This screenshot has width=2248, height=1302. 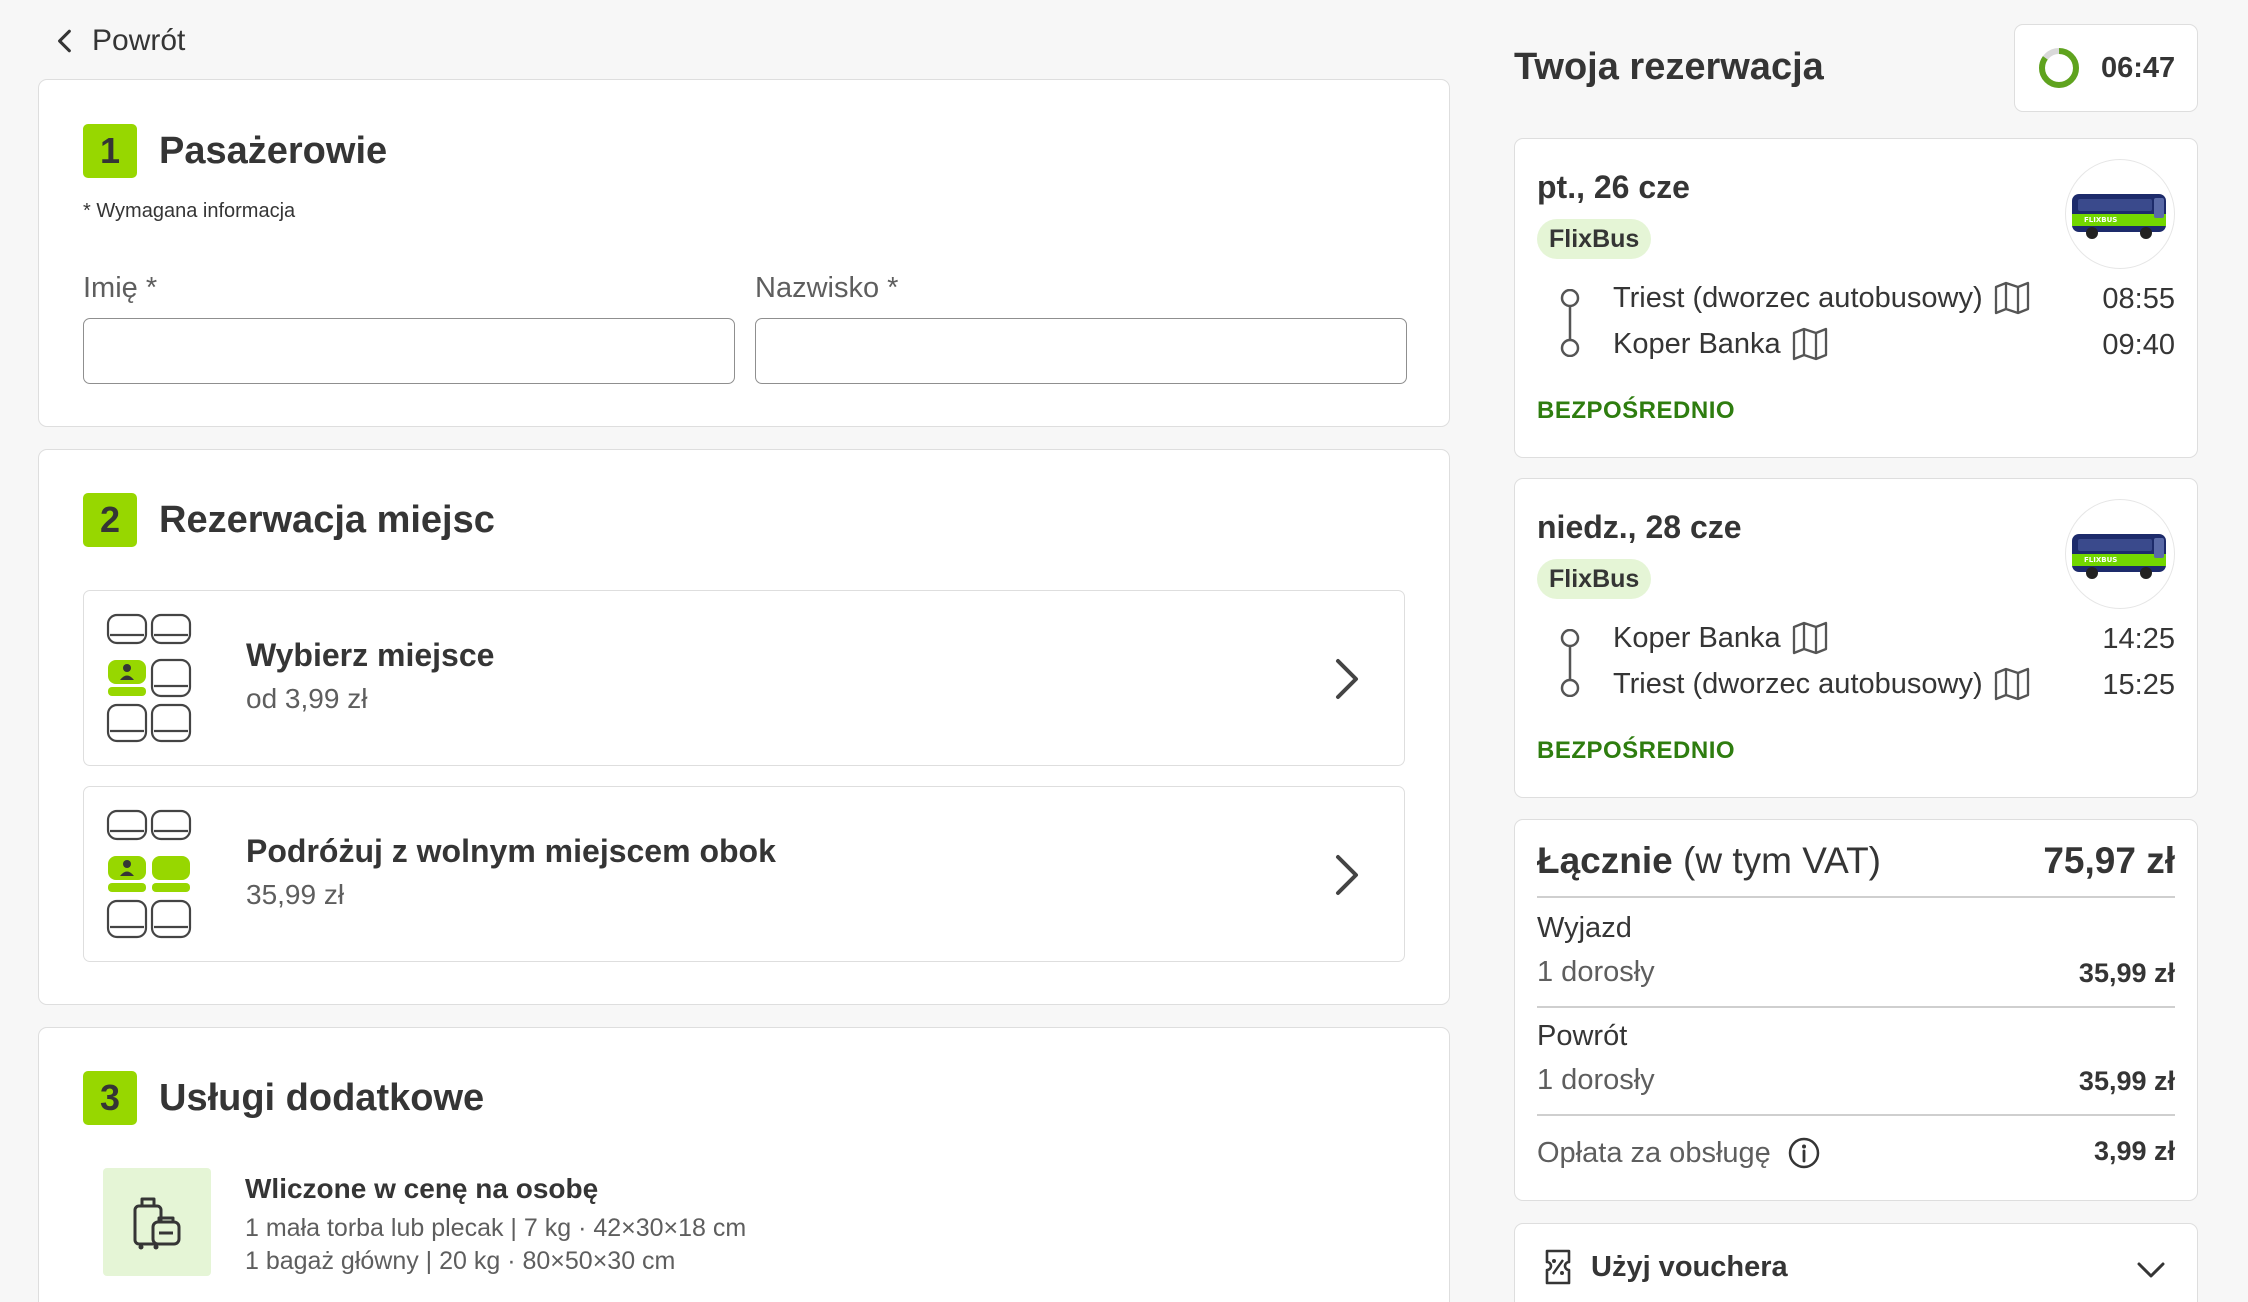 What do you see at coordinates (1776, 860) in the screenshot?
I see `total-label-vat: (w tym VAT)` at bounding box center [1776, 860].